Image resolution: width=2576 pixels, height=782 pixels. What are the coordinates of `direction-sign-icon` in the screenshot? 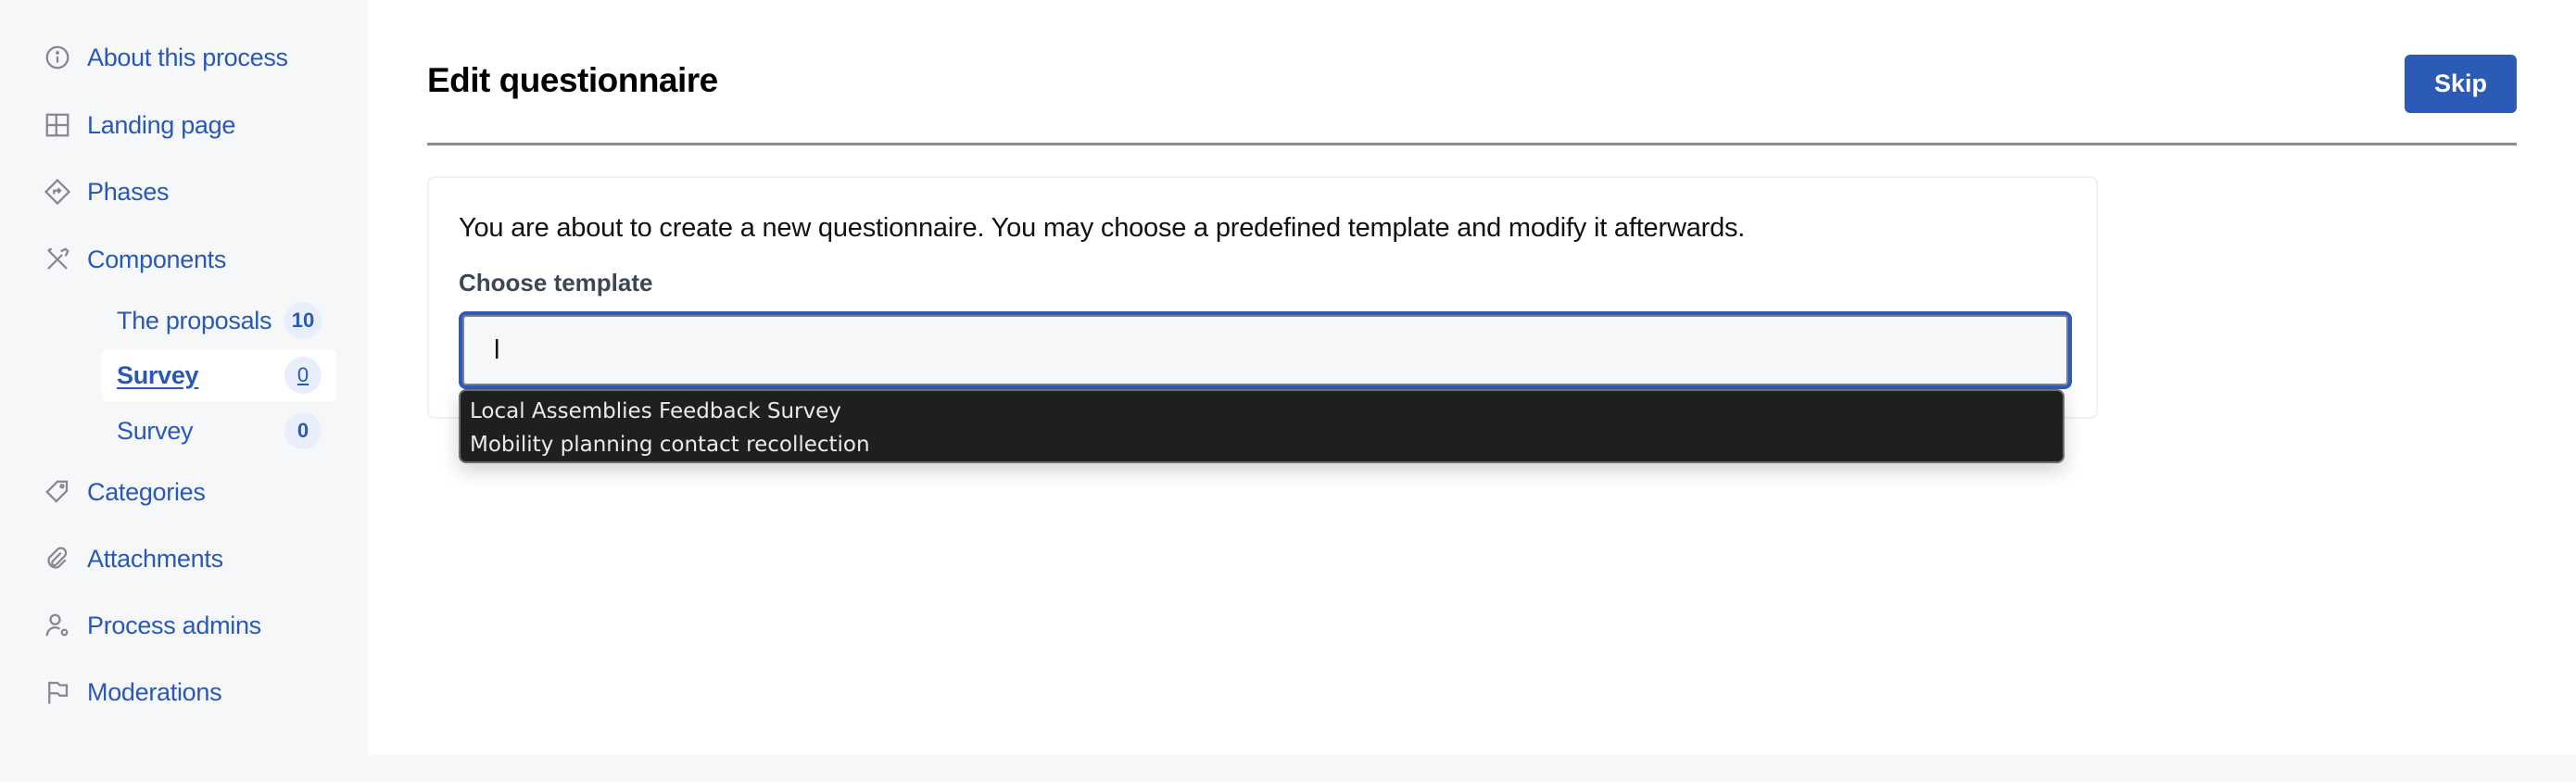 It's located at (57, 191).